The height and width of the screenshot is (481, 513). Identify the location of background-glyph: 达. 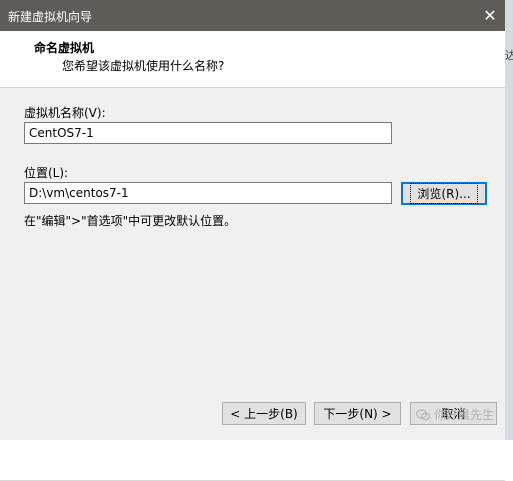
(509, 55).